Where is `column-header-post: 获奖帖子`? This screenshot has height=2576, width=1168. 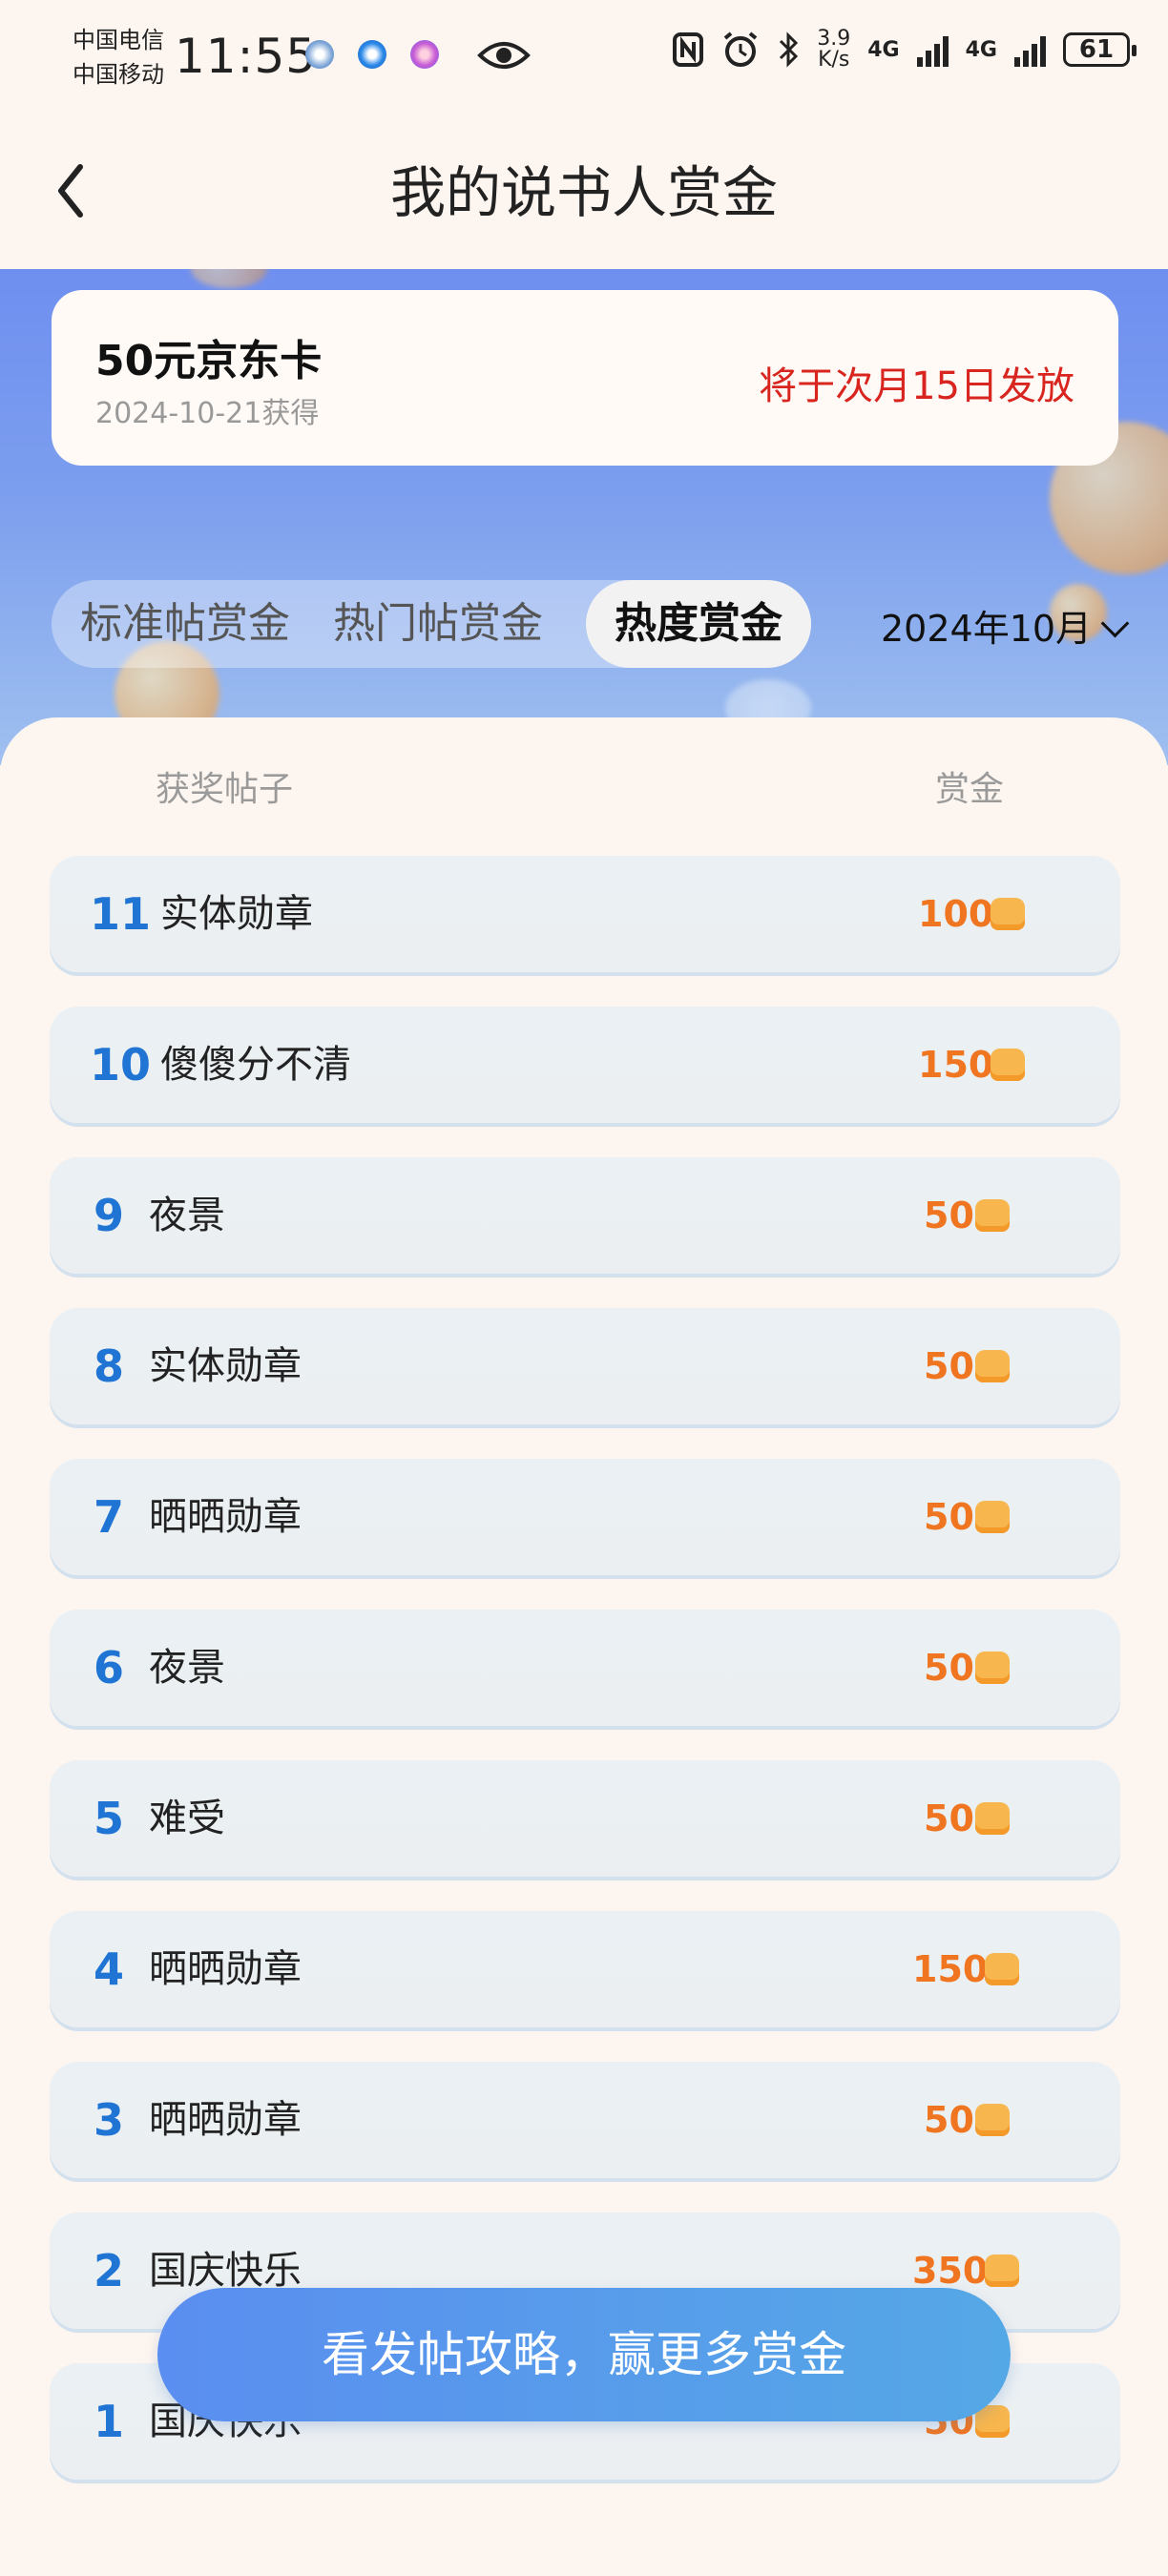
column-header-post: 获奖帖子 is located at coordinates (225, 789).